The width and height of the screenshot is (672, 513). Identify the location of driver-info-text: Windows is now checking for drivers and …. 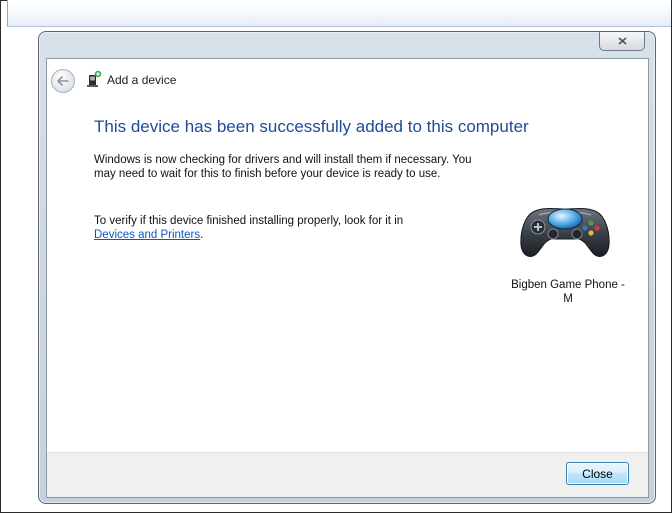
(283, 167).